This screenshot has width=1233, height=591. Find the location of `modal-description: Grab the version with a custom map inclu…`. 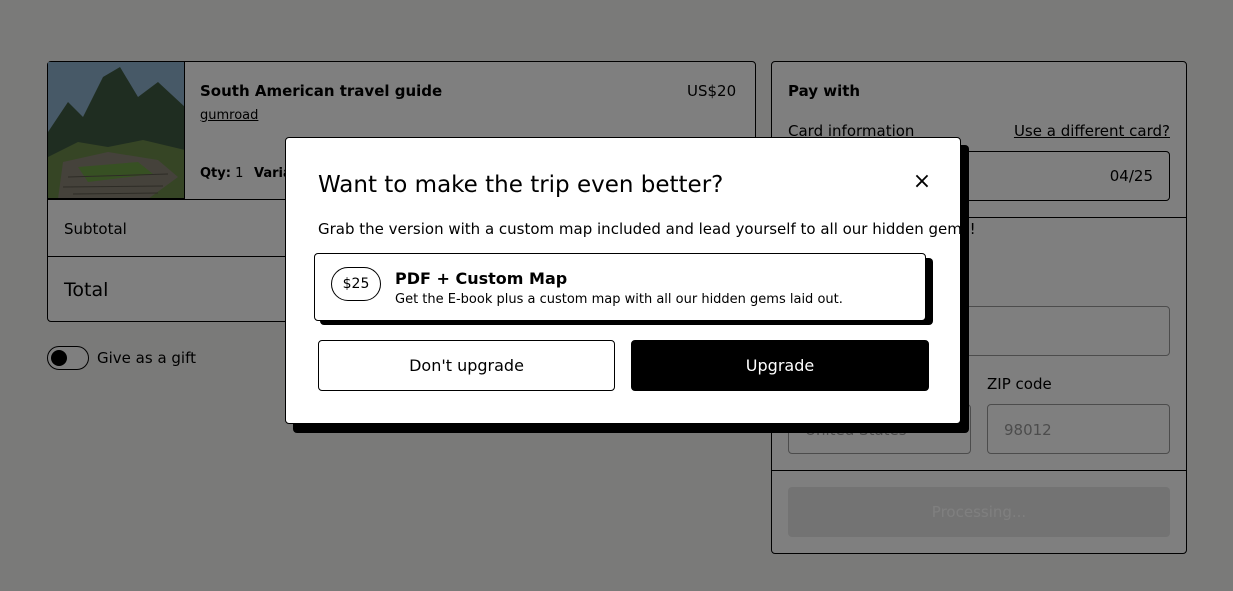

modal-description: Grab the version with a custom map inclu… is located at coordinates (647, 229).